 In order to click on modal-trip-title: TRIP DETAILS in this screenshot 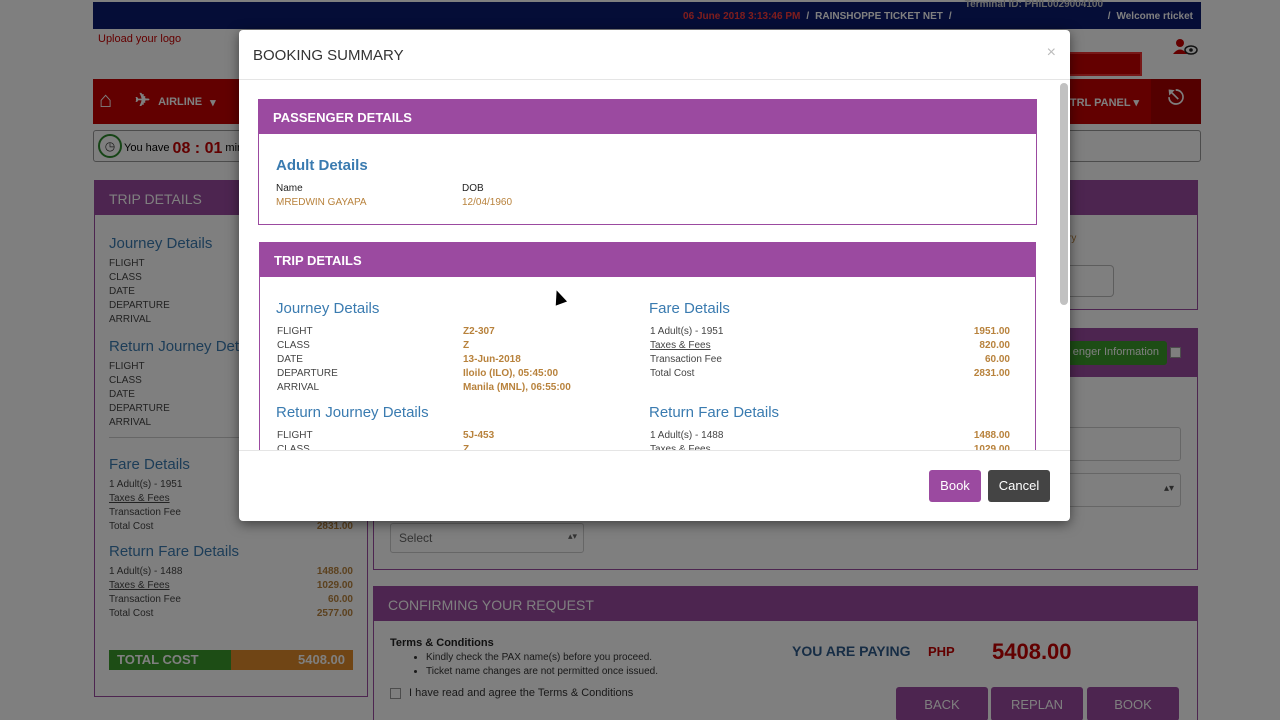, I will do `click(647, 260)`.